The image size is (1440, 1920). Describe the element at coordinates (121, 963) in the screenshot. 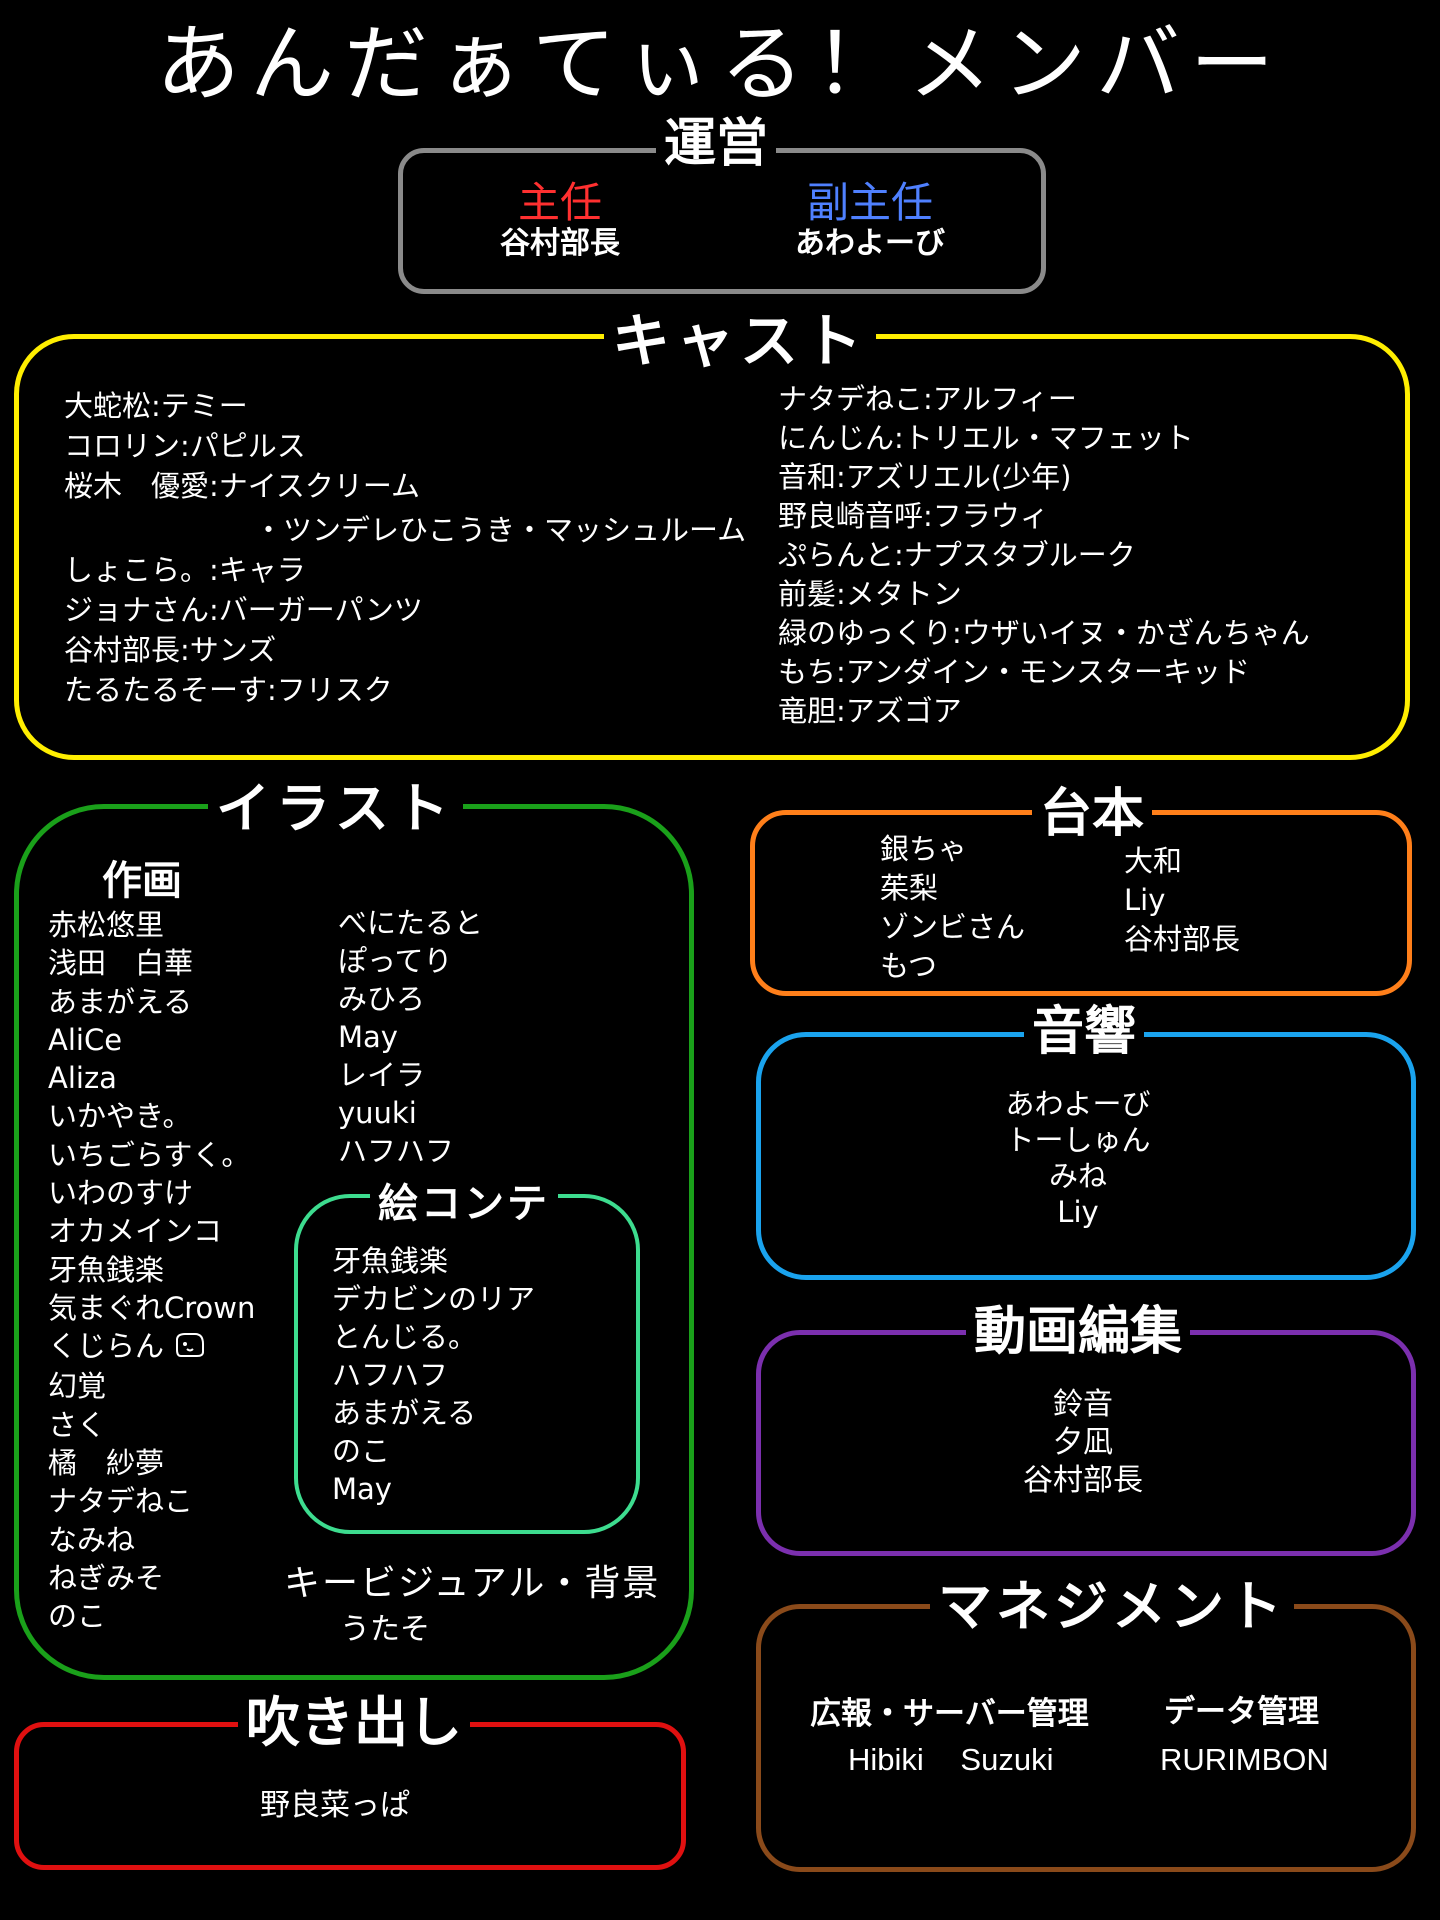

I see `illust-name: 浅田 白華` at that location.